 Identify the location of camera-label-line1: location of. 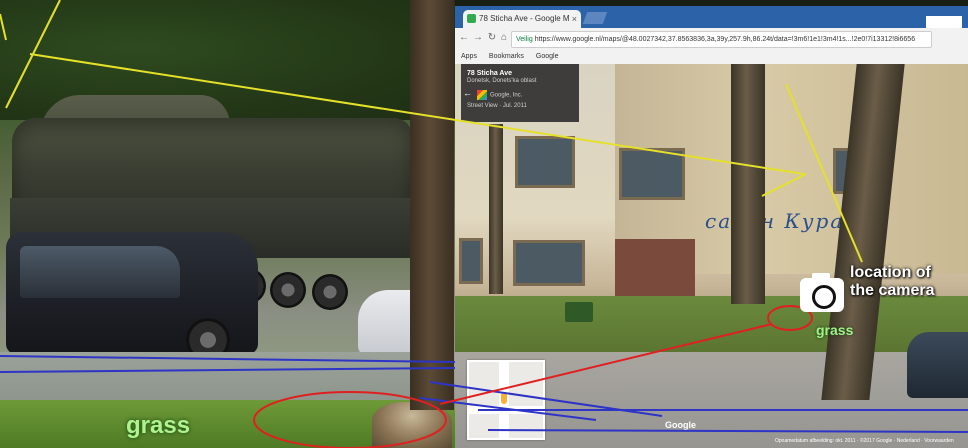
(890, 272).